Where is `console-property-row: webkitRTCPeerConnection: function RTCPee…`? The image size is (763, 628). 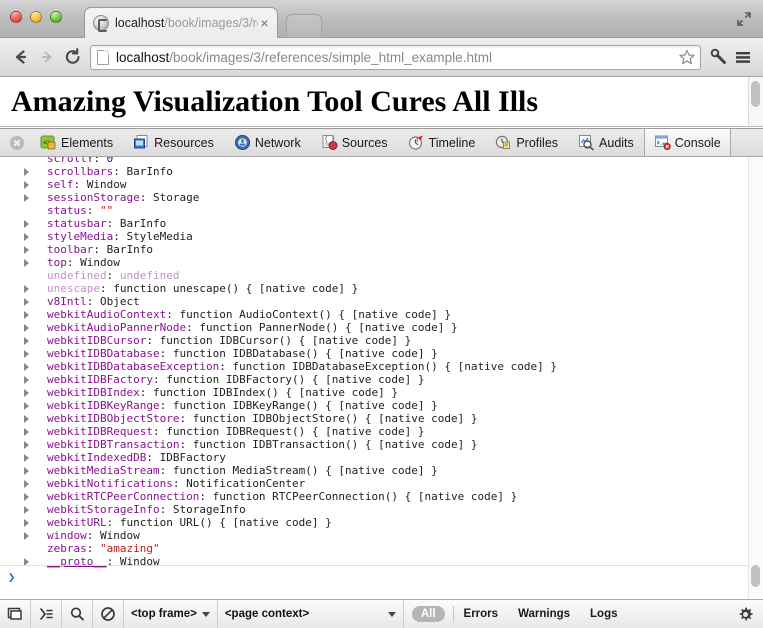
console-property-row: webkitRTCPeerConnection: function RTCPee… is located at coordinates (374, 496).